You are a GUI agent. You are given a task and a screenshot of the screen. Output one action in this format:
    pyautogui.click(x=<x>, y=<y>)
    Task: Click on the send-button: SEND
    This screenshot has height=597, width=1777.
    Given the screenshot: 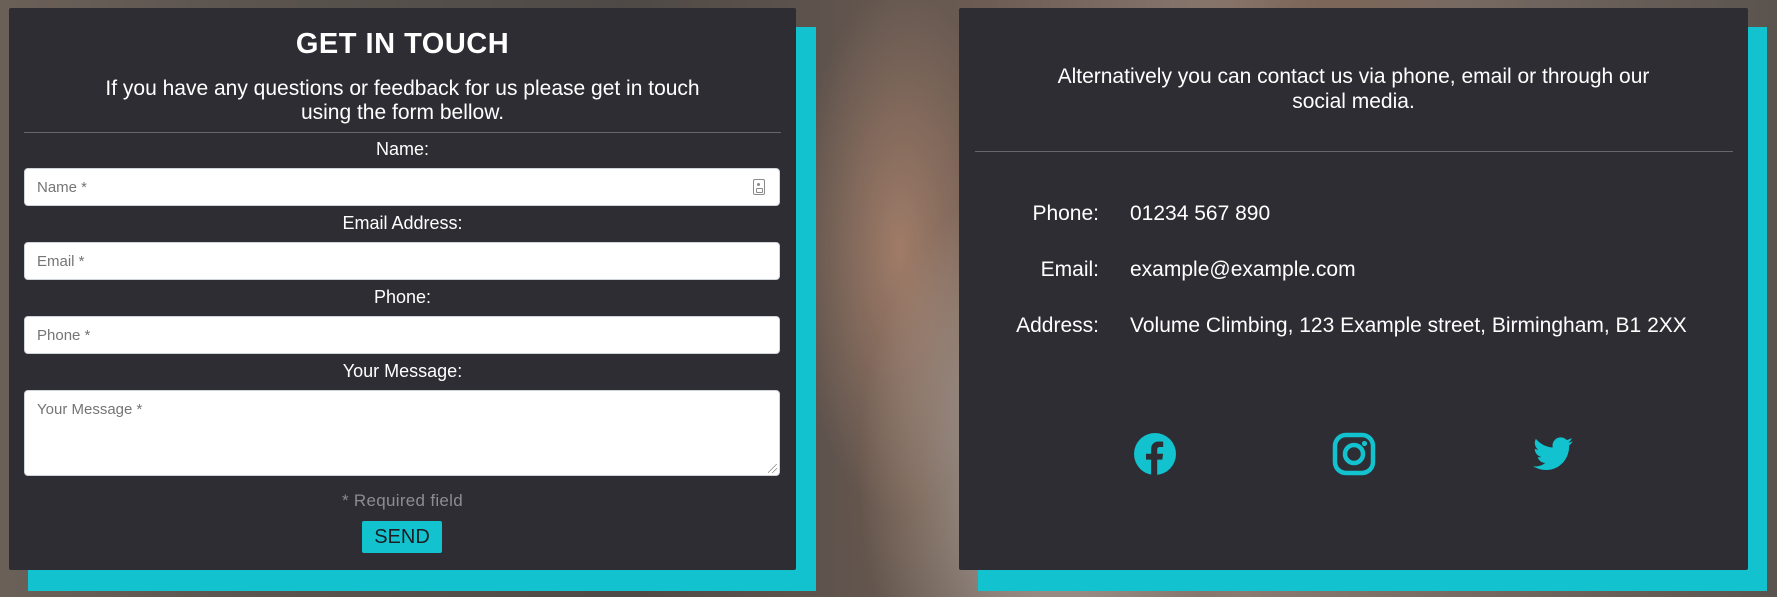 What is the action you would take?
    pyautogui.click(x=402, y=537)
    